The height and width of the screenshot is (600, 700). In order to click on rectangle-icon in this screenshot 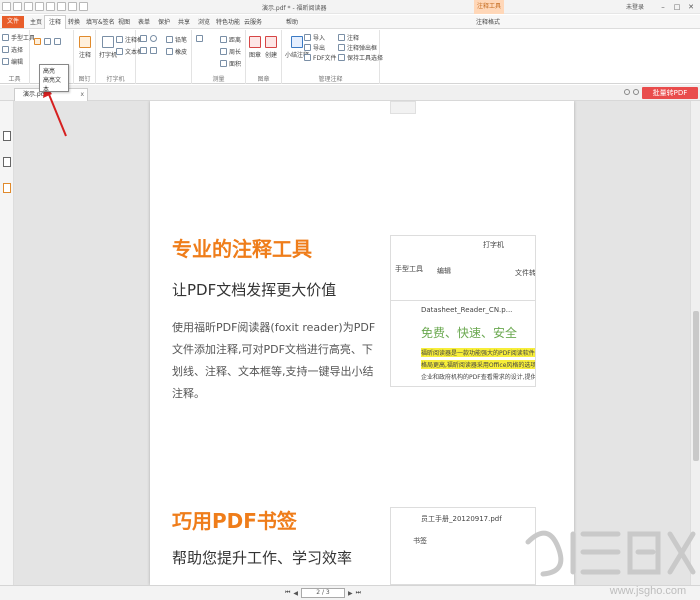, I will do `click(143, 38)`.